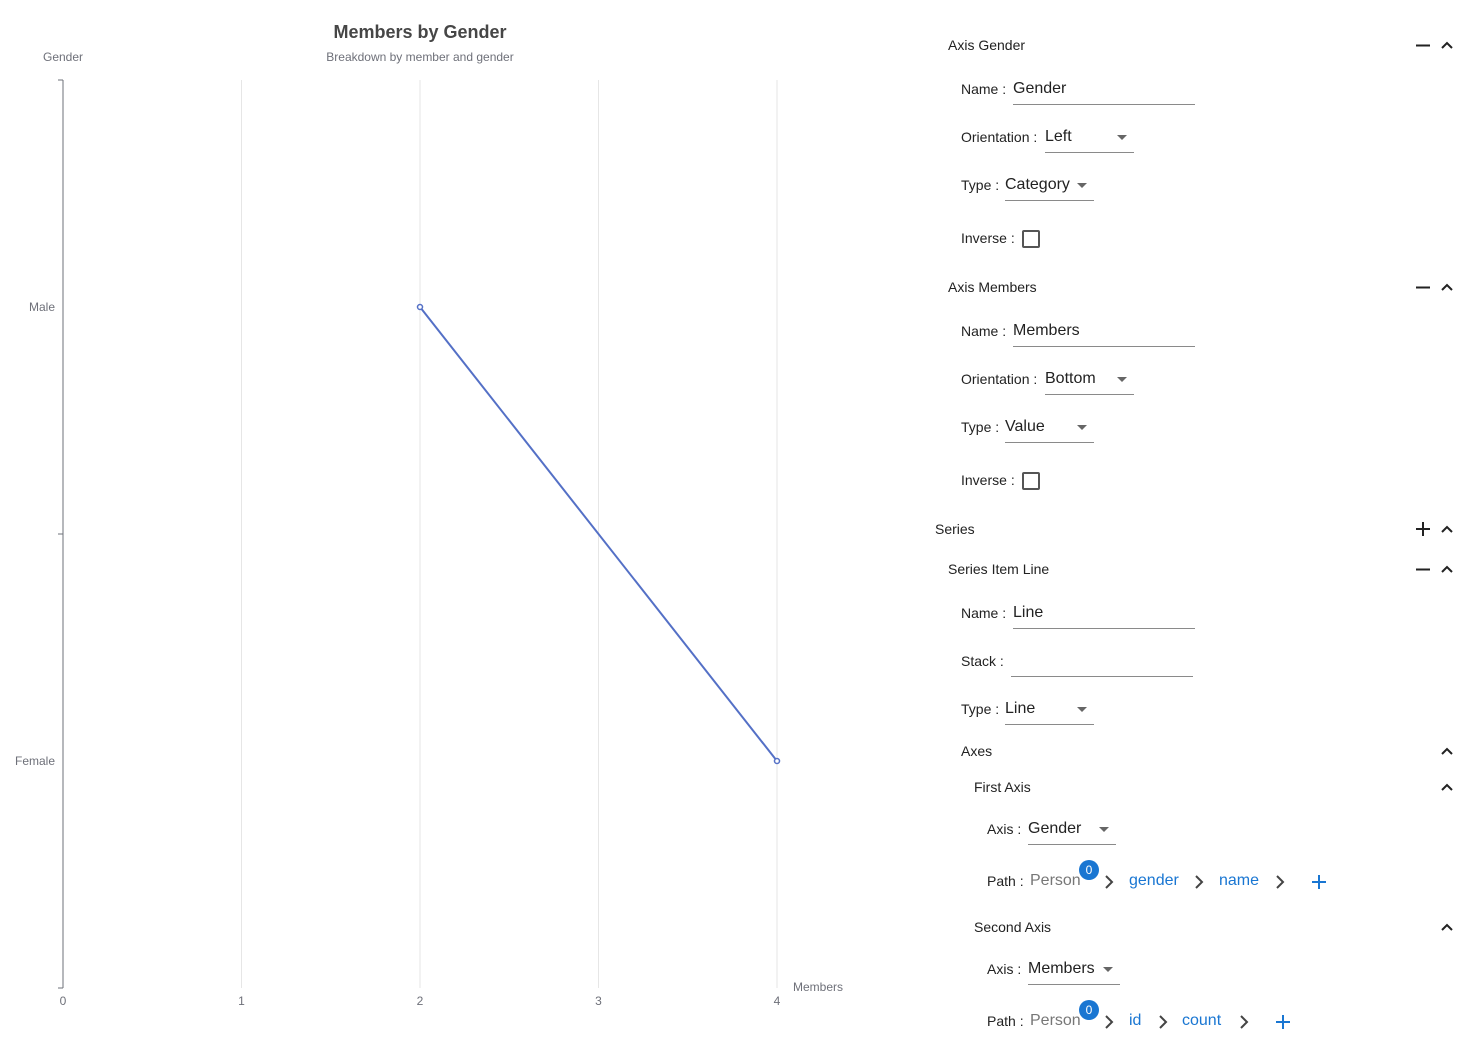 The height and width of the screenshot is (1054, 1478). Describe the element at coordinates (1031, 481) in the screenshot. I see `axis-members-inverse-checkbox` at that location.